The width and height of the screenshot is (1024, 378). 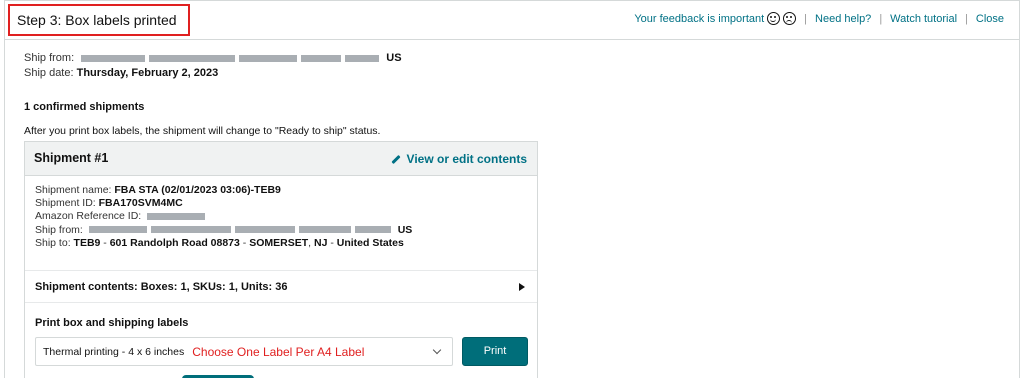 I want to click on ship-to-address: 601 Randolph Road 08873, so click(x=174, y=242).